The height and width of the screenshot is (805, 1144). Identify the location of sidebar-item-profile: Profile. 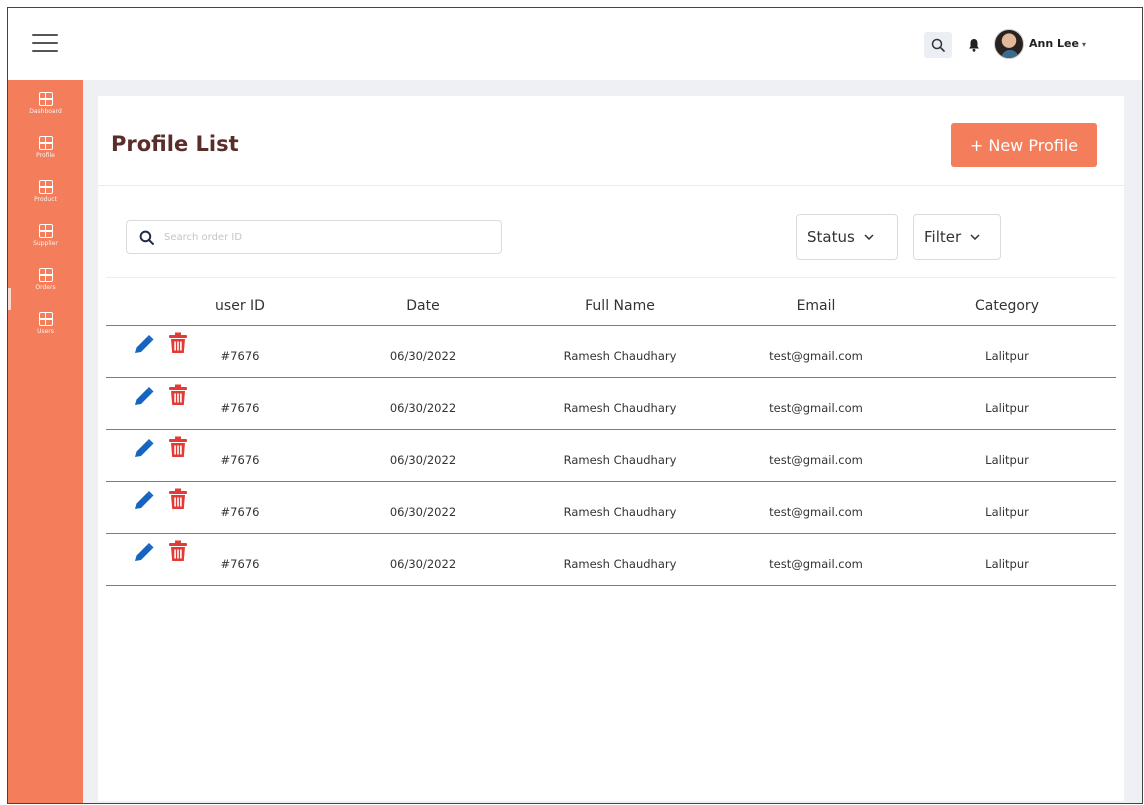
(45, 156).